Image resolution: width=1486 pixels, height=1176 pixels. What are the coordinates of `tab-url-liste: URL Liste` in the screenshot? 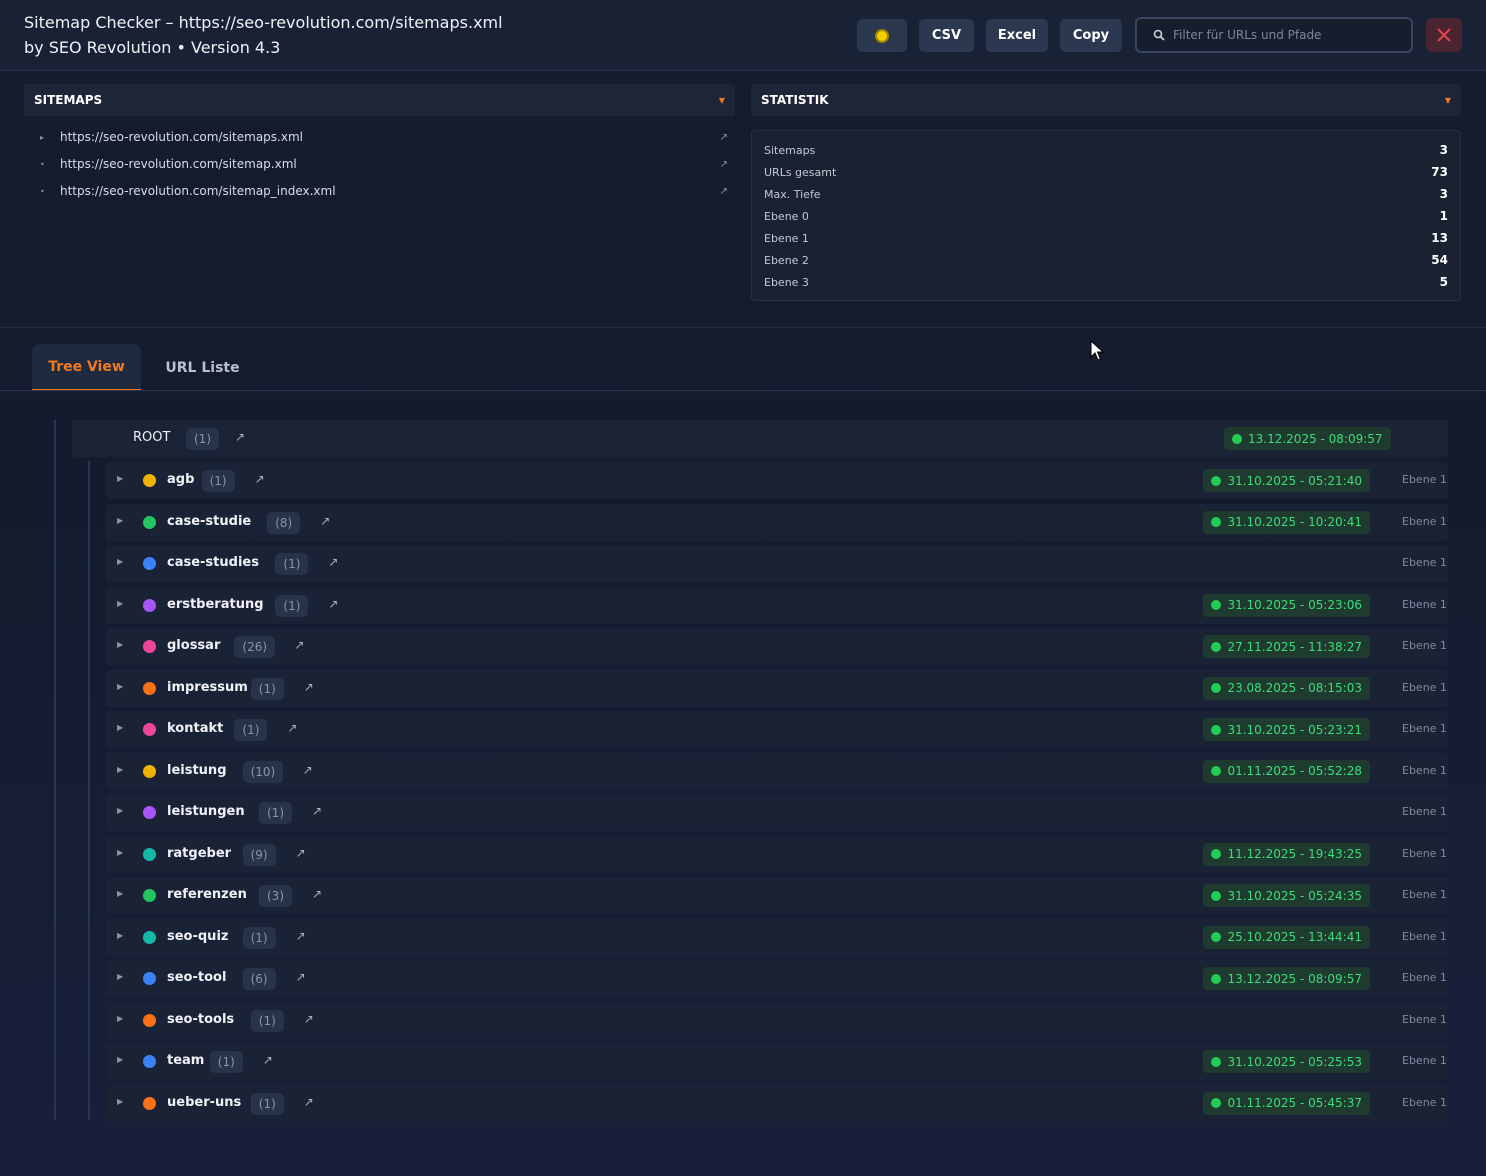 It's located at (202, 367).